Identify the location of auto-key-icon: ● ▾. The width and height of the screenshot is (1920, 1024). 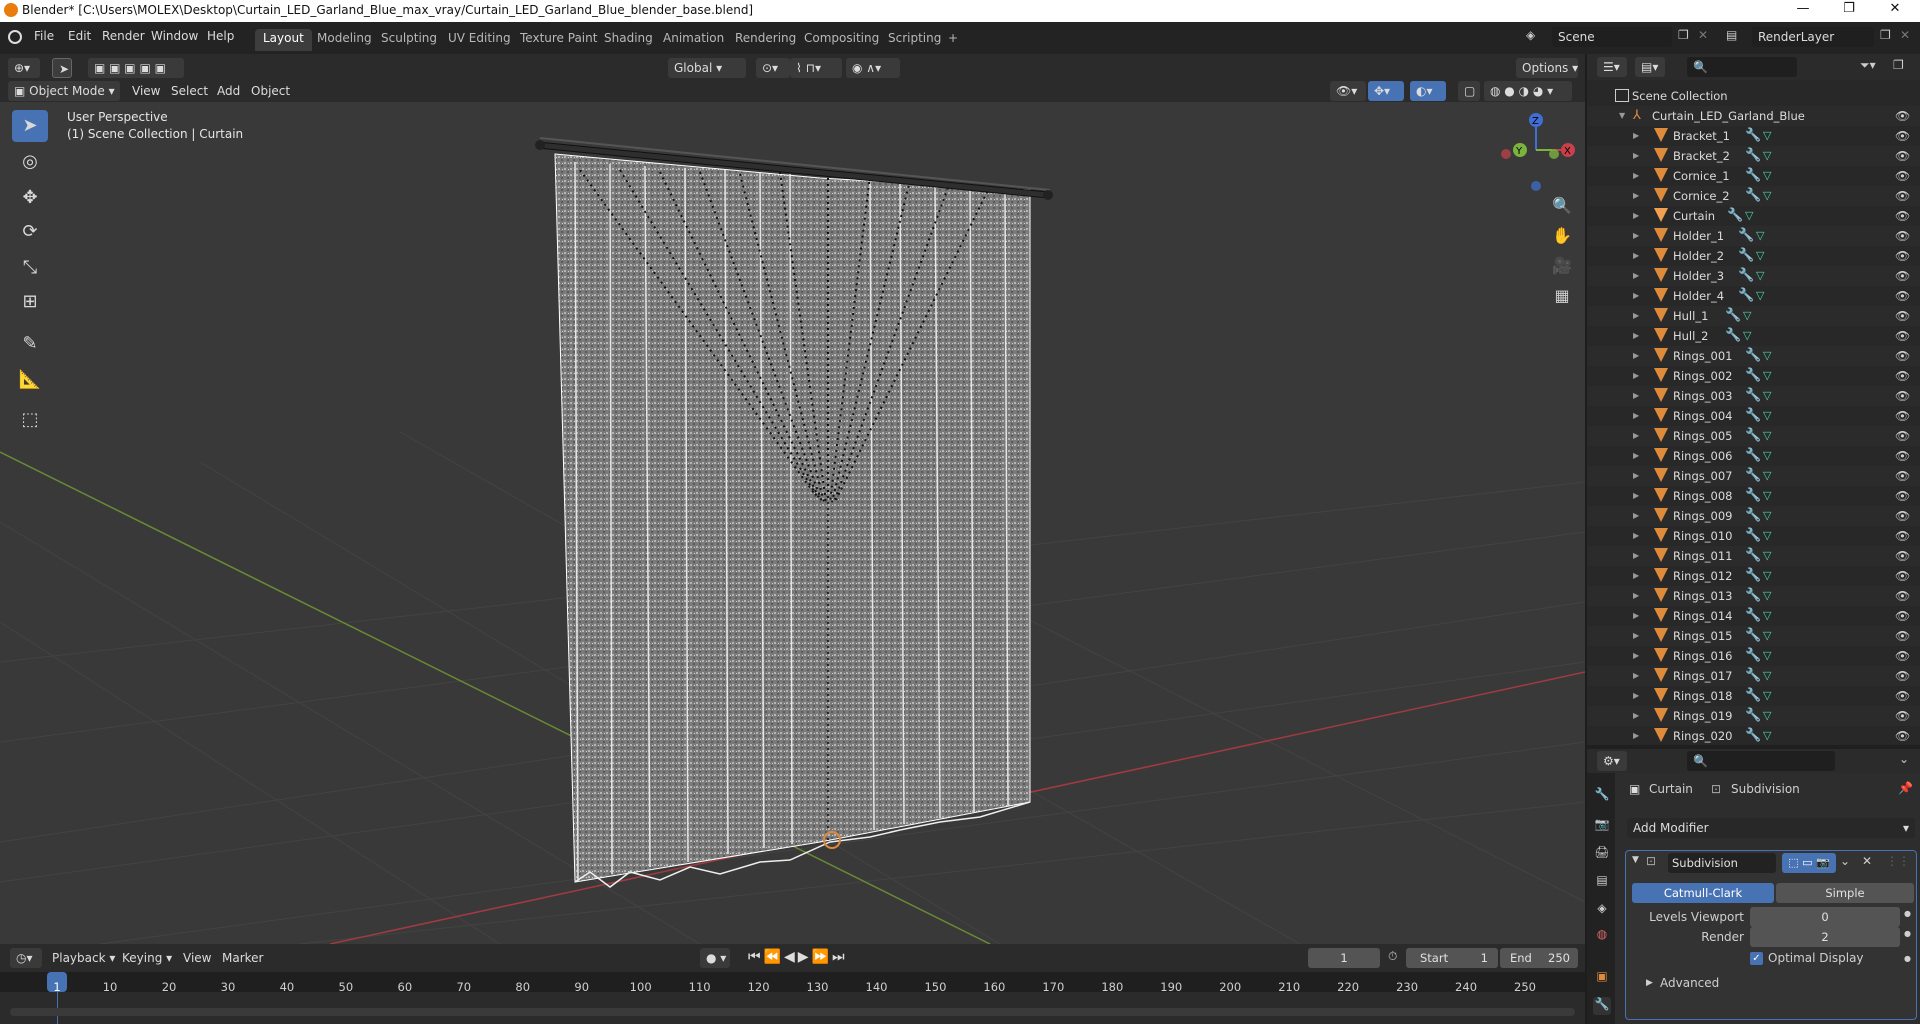
(715, 958).